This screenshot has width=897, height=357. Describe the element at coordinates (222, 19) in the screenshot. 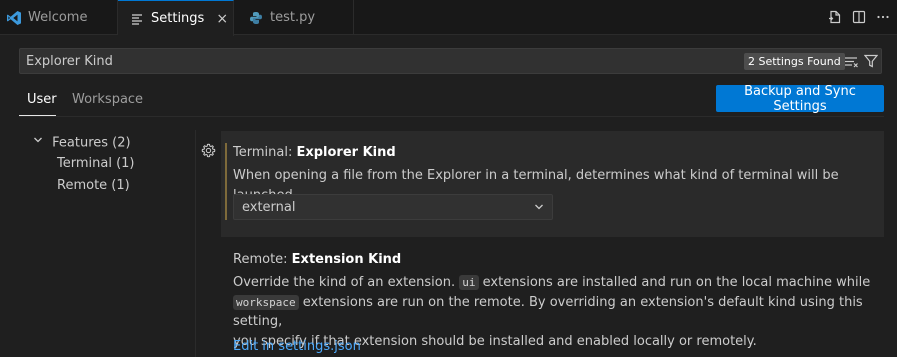

I see `close-icon: ×` at that location.